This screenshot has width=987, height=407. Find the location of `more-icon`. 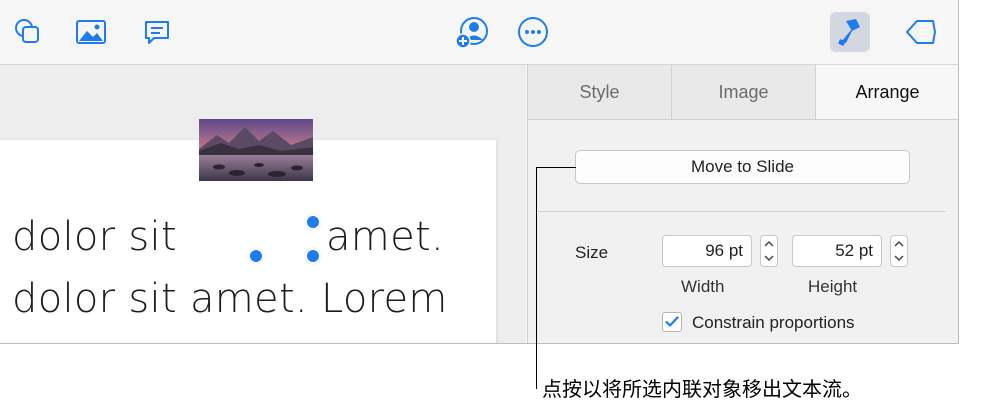

more-icon is located at coordinates (533, 32).